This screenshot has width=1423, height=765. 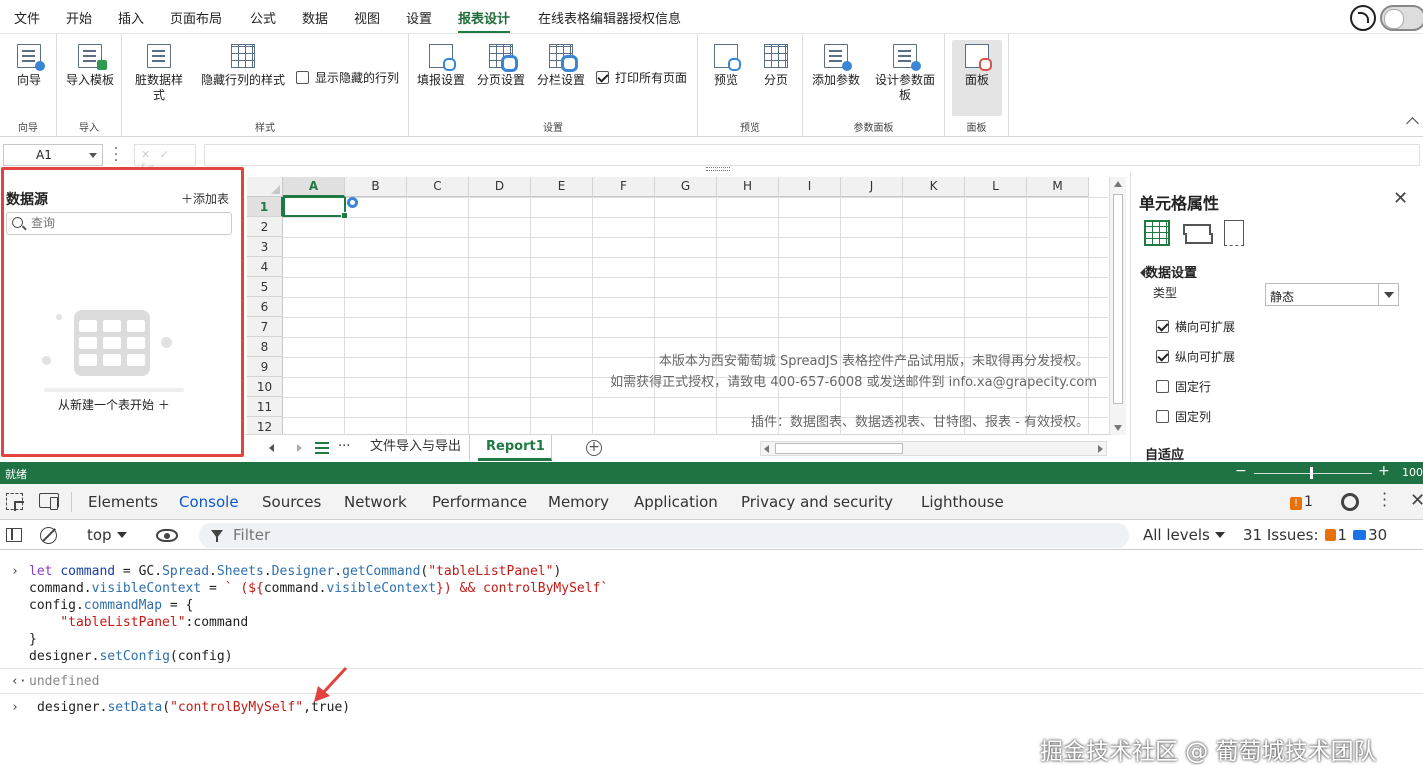 I want to click on menu-tab-formula: 公式, so click(x=263, y=17).